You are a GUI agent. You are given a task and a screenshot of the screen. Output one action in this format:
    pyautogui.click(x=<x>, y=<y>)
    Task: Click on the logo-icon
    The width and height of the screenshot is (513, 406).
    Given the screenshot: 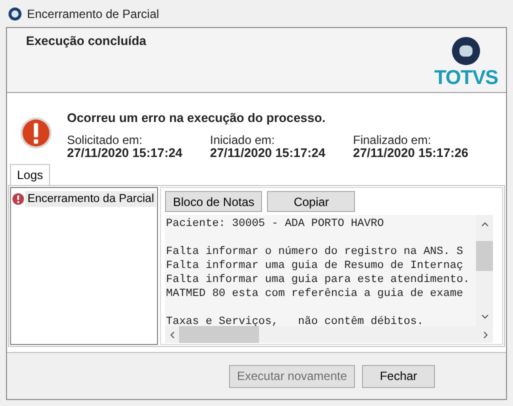 What is the action you would take?
    pyautogui.click(x=466, y=51)
    